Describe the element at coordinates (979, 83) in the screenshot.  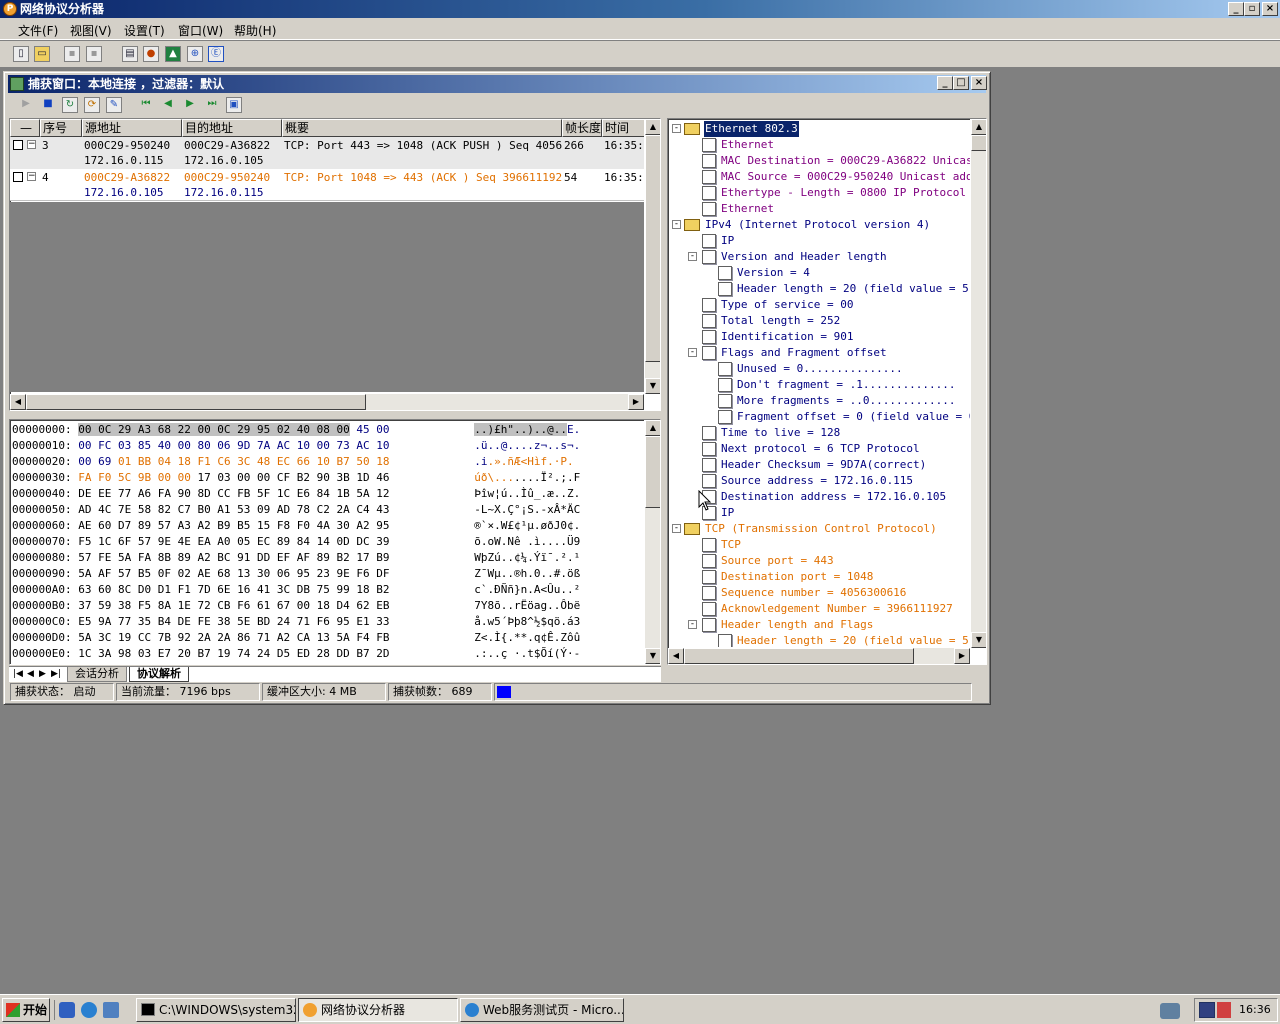
I see `capture-close-button: ×` at that location.